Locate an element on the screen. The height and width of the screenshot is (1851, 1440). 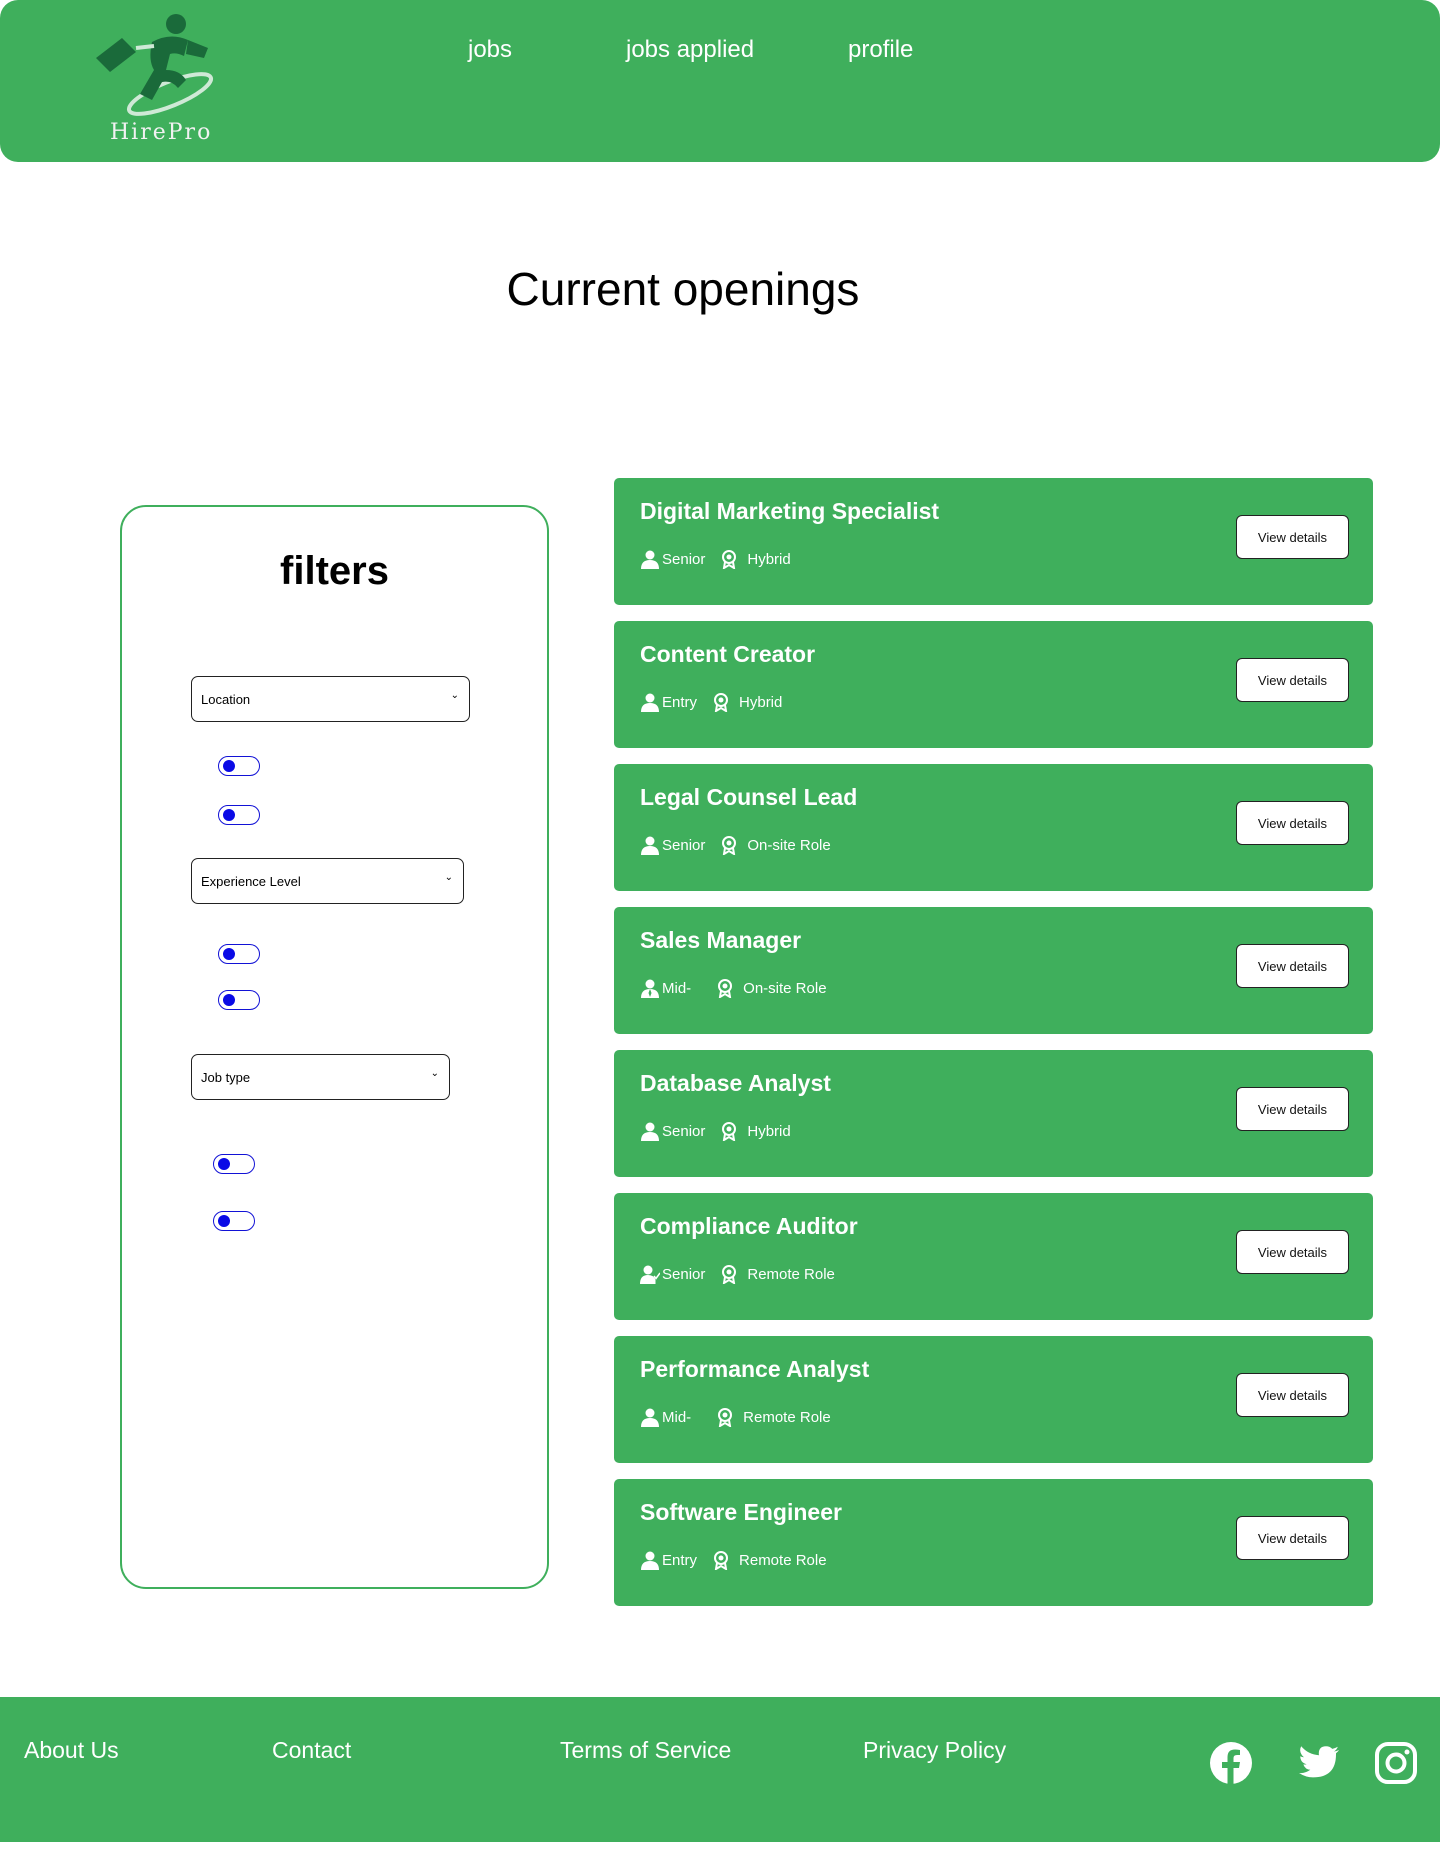
job-title: Digital Marketing Specialist is located at coordinates (790, 511).